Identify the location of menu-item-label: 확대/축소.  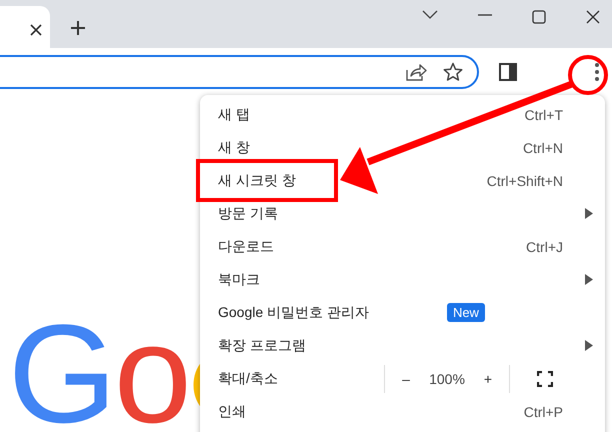
(248, 379).